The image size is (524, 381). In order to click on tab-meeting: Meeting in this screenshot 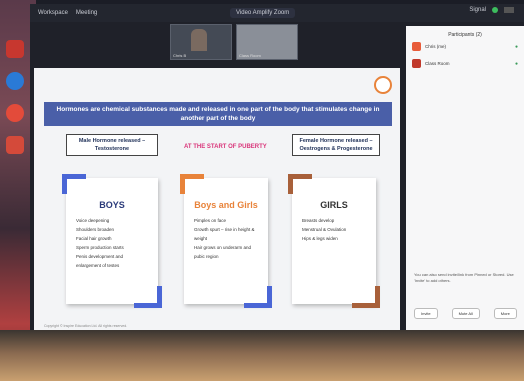, I will do `click(86, 13)`.